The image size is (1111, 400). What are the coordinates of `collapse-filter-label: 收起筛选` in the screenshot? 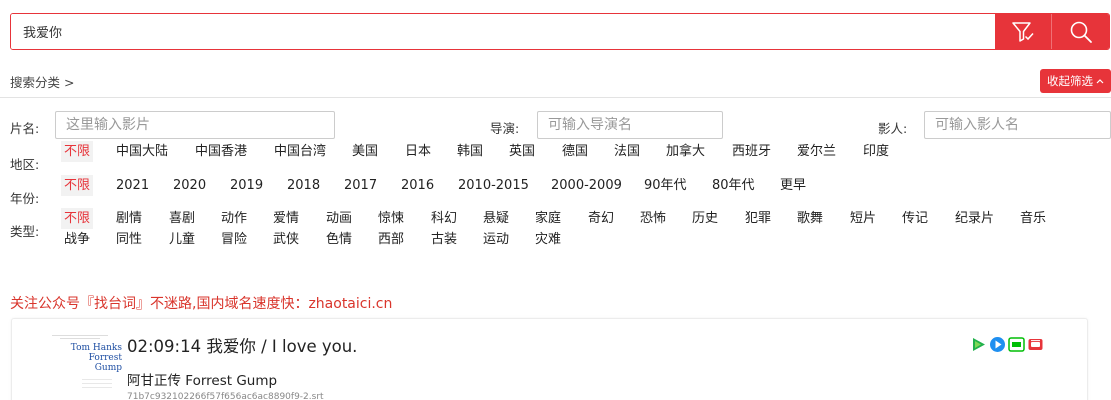 It's located at (1070, 81).